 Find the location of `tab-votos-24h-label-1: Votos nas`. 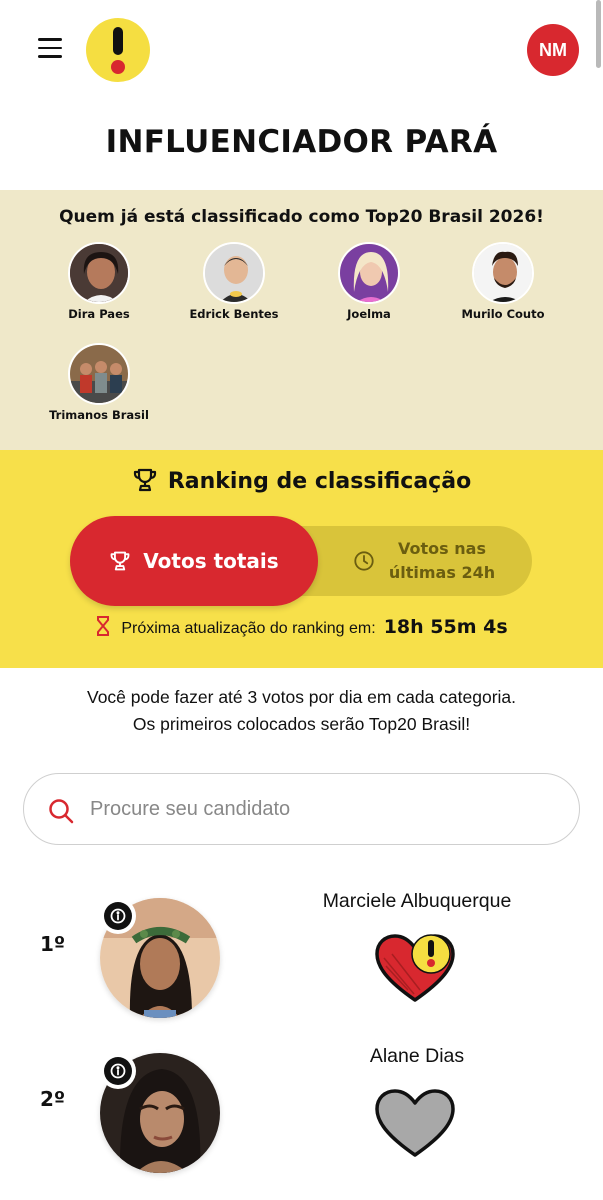

tab-votos-24h-label-1: Votos nas is located at coordinates (442, 548).